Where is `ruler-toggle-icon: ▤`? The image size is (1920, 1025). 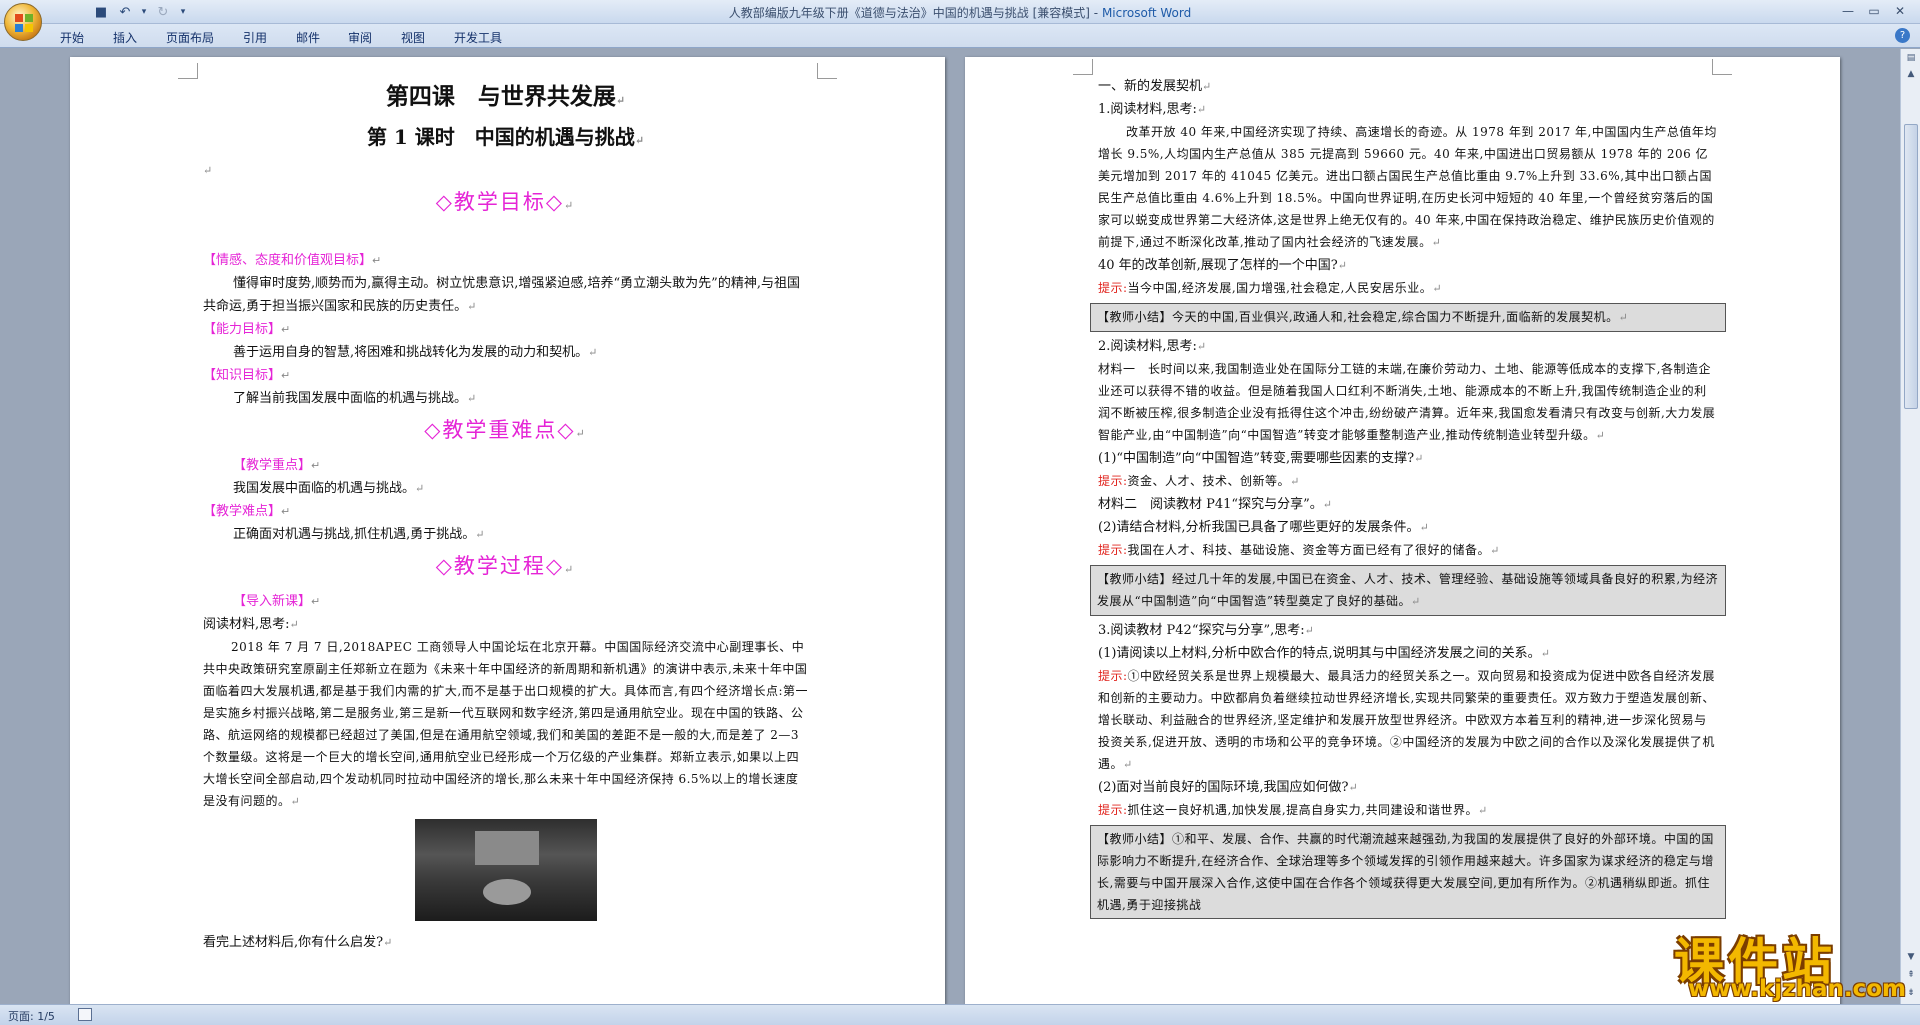
ruler-toggle-icon: ▤ is located at coordinates (1911, 58).